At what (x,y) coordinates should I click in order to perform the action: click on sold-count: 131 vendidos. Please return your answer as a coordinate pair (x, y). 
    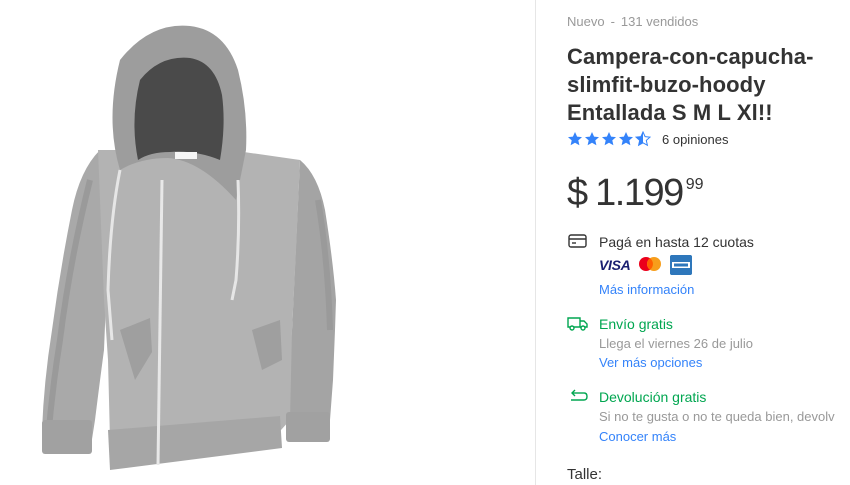
    Looking at the image, I should click on (659, 21).